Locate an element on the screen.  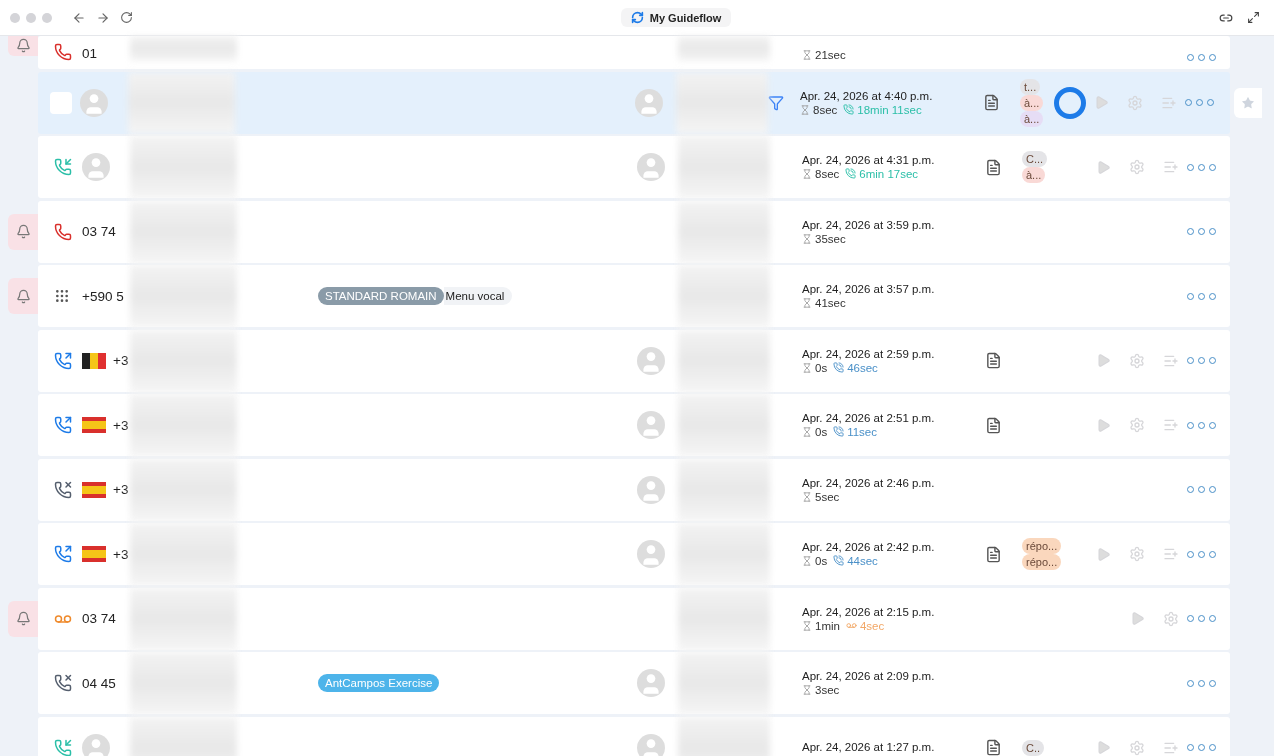
missed-call-icon is located at coordinates (63, 231).